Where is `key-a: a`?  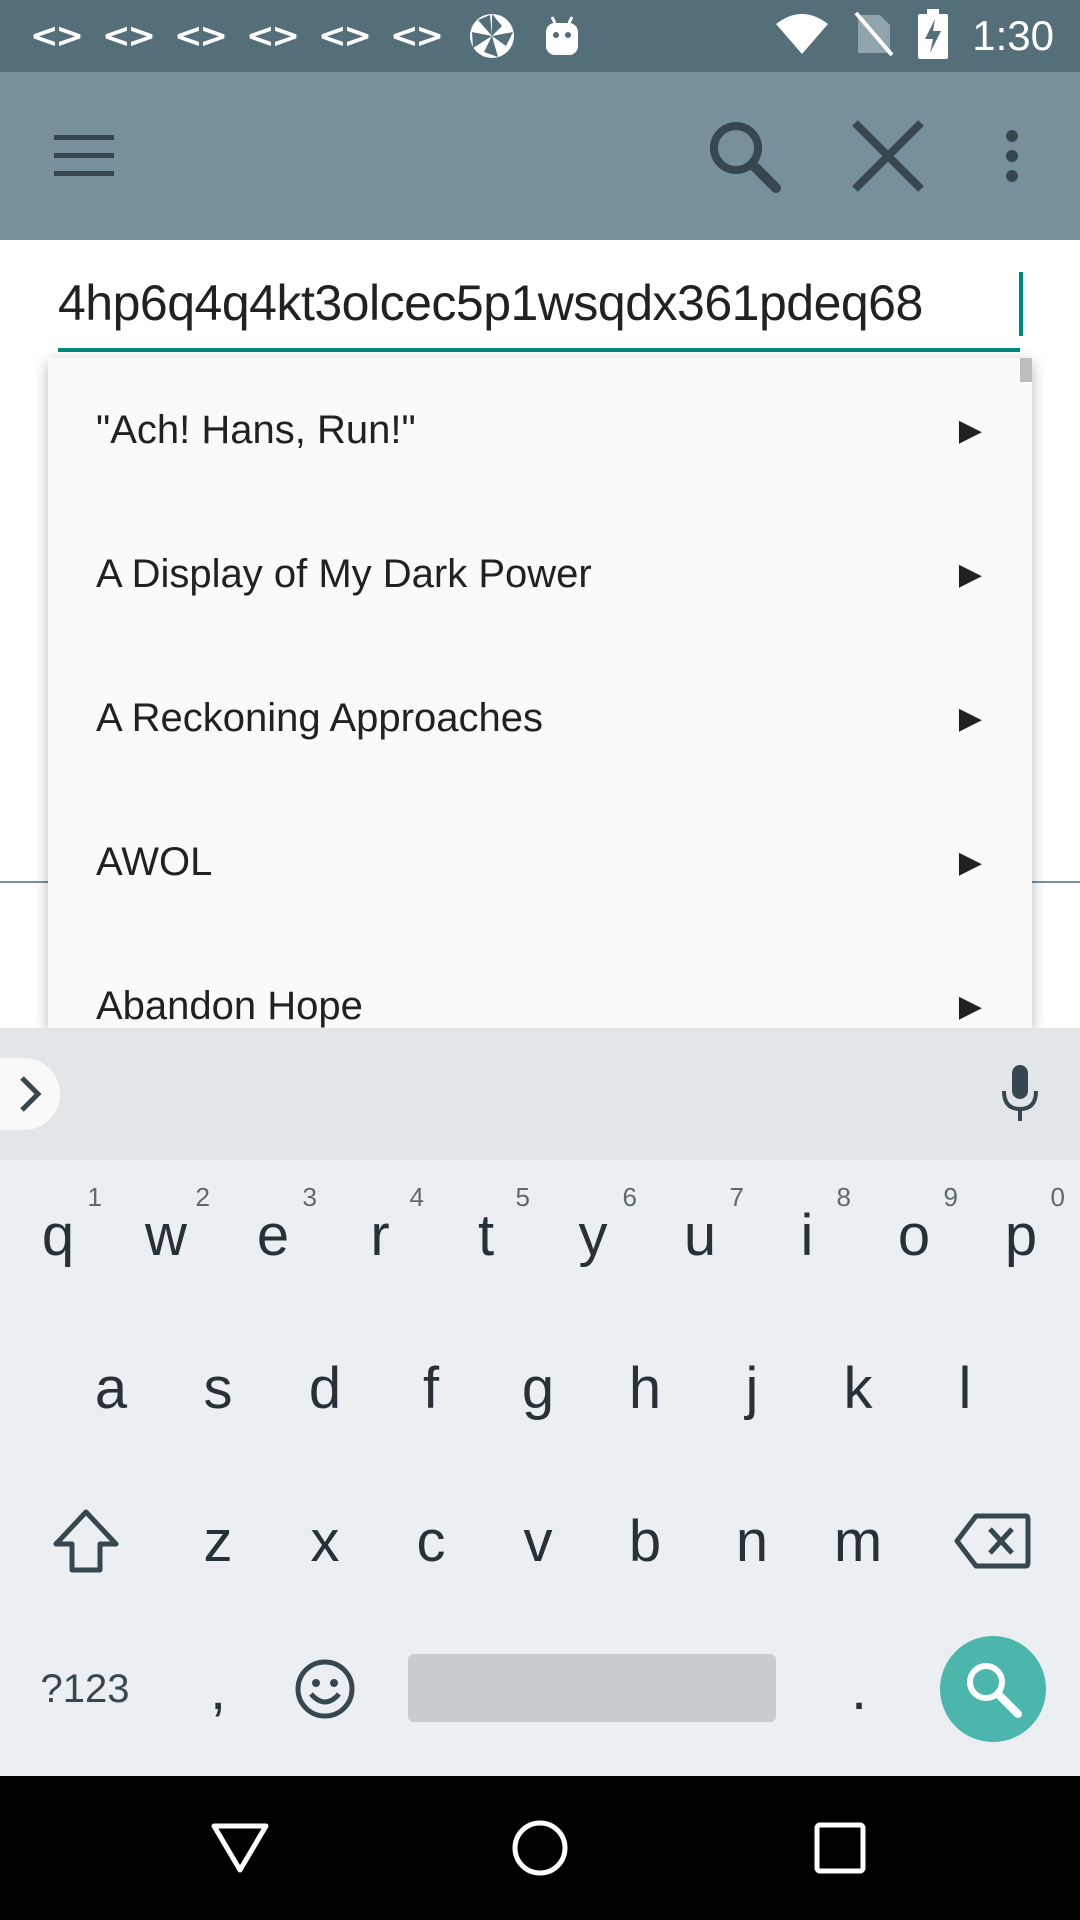 key-a: a is located at coordinates (111, 1388).